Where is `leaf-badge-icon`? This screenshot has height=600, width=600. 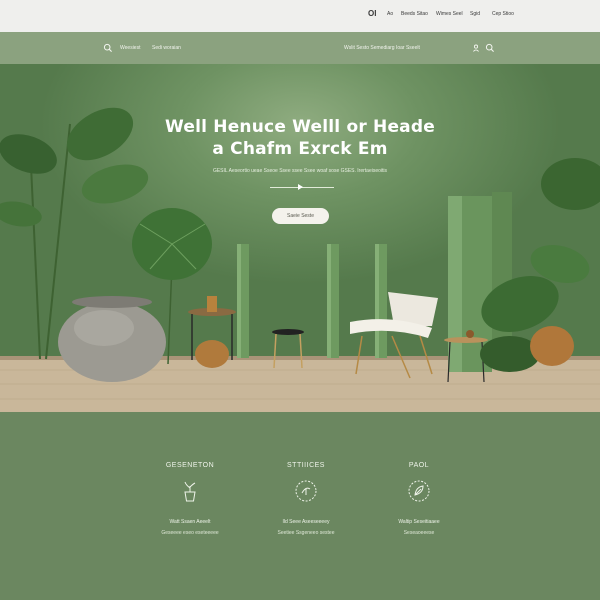 leaf-badge-icon is located at coordinates (419, 491).